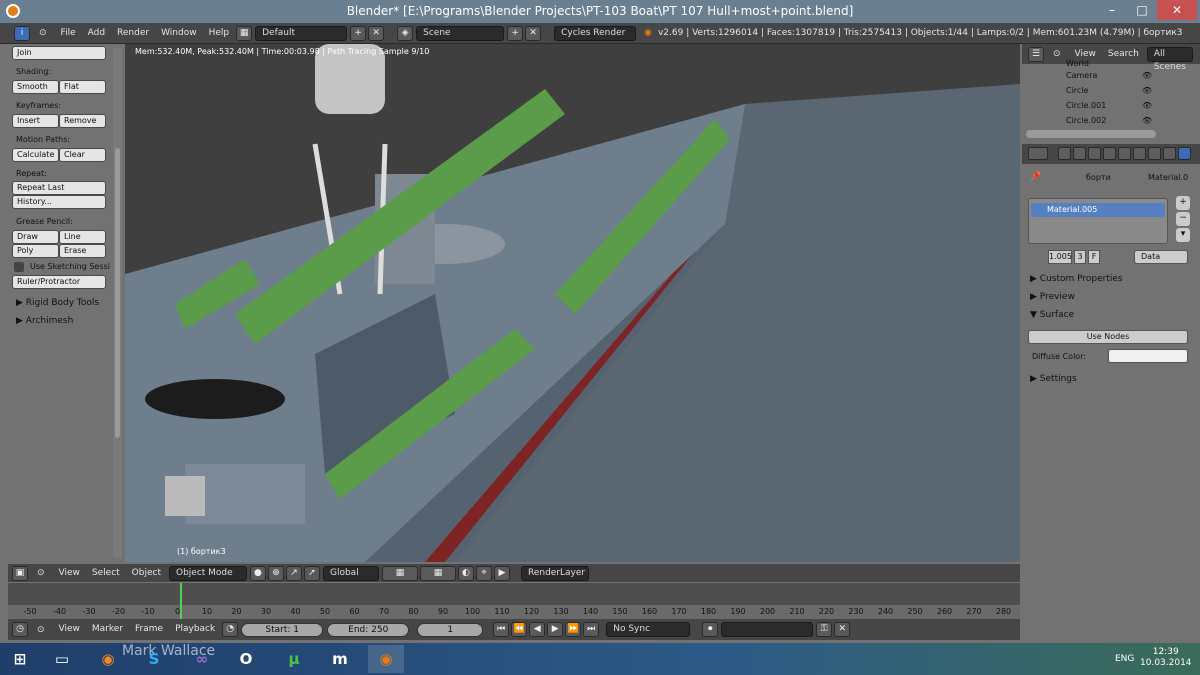 Image resolution: width=1200 pixels, height=675 pixels. Describe the element at coordinates (1111, 91) in the screenshot. I see `outliner-row: Circle 👁` at that location.